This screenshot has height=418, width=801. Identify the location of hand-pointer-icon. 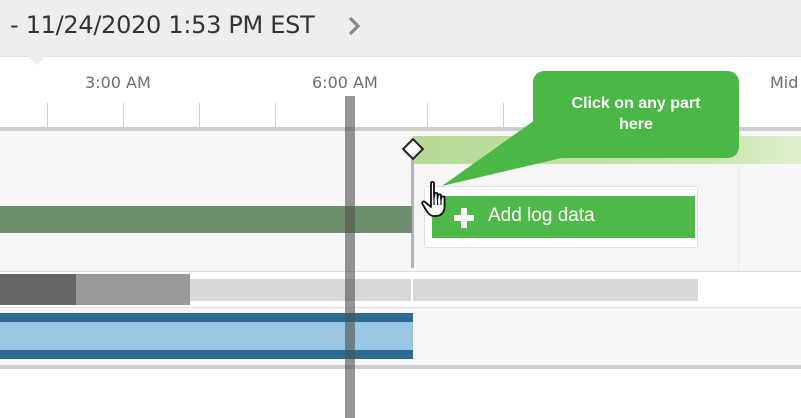
(433, 198).